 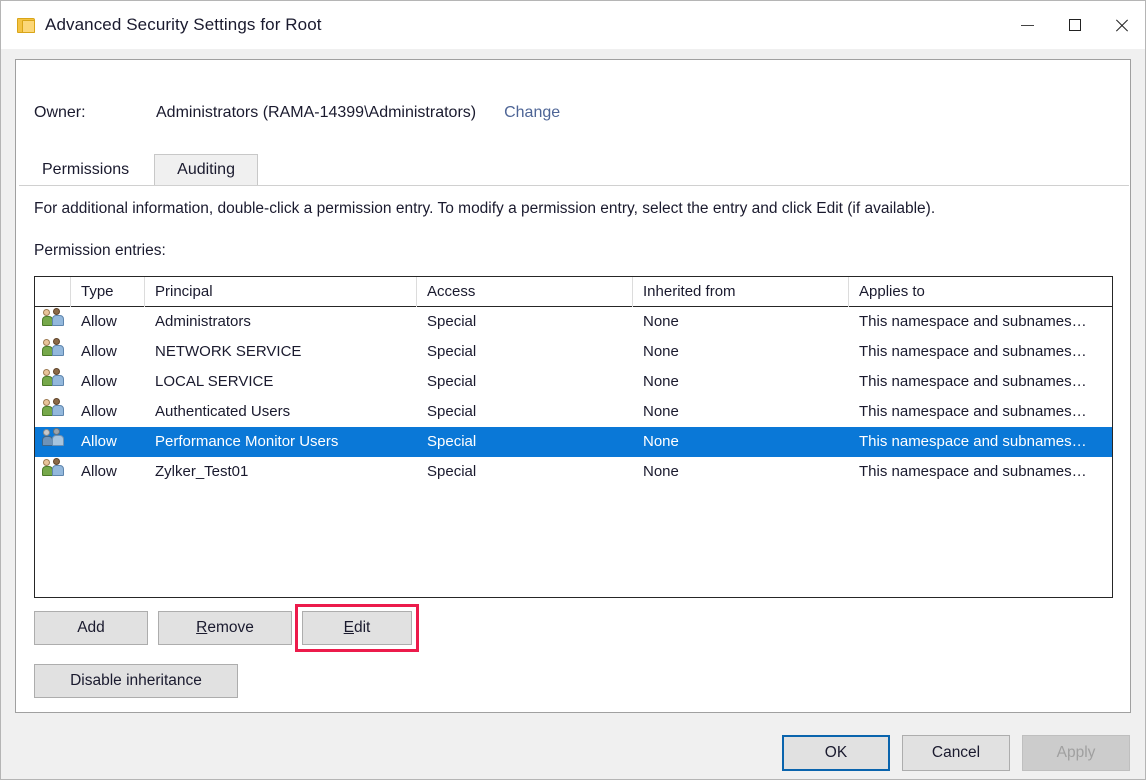 I want to click on add-button: Add, so click(x=91, y=628).